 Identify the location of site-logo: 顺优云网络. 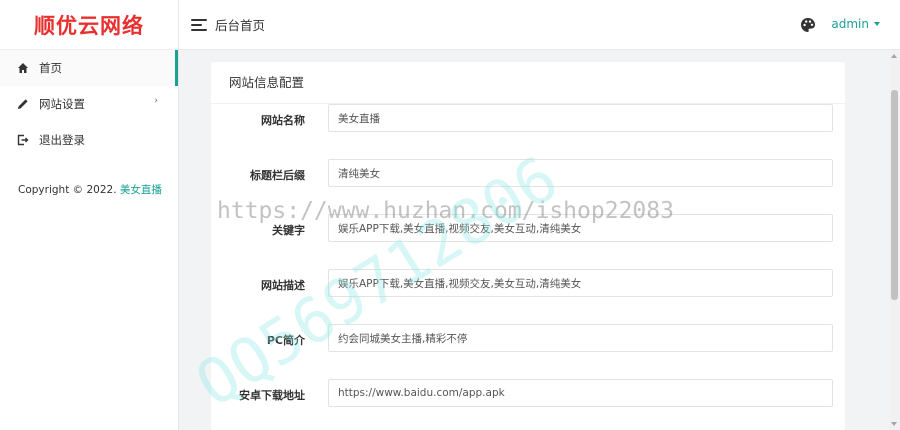
(89, 25).